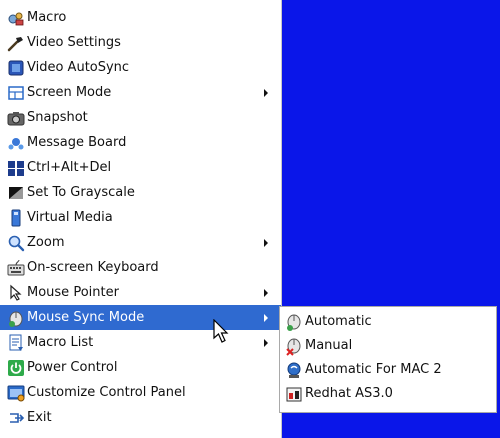  What do you see at coordinates (69, 92) in the screenshot?
I see `menu-item-label: Screen Mode` at bounding box center [69, 92].